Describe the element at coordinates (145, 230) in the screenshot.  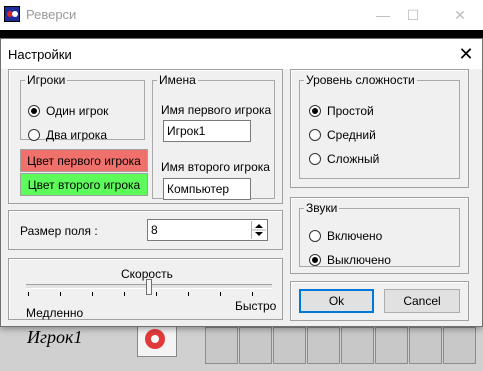
I see `board-size-panel: Размер поля : 8` at that location.